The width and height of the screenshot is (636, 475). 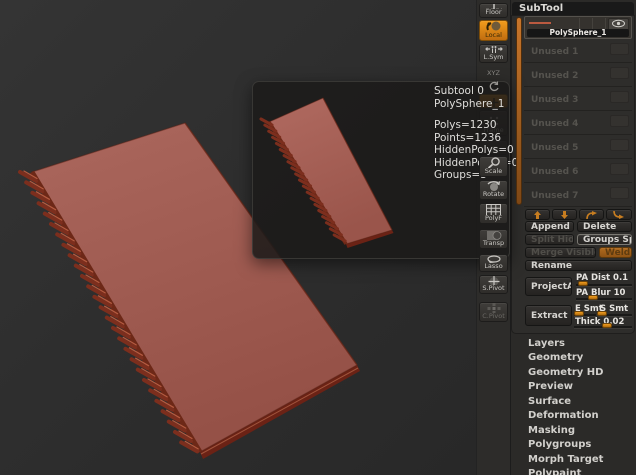 I want to click on lasso-label: Lasso, so click(x=493, y=266).